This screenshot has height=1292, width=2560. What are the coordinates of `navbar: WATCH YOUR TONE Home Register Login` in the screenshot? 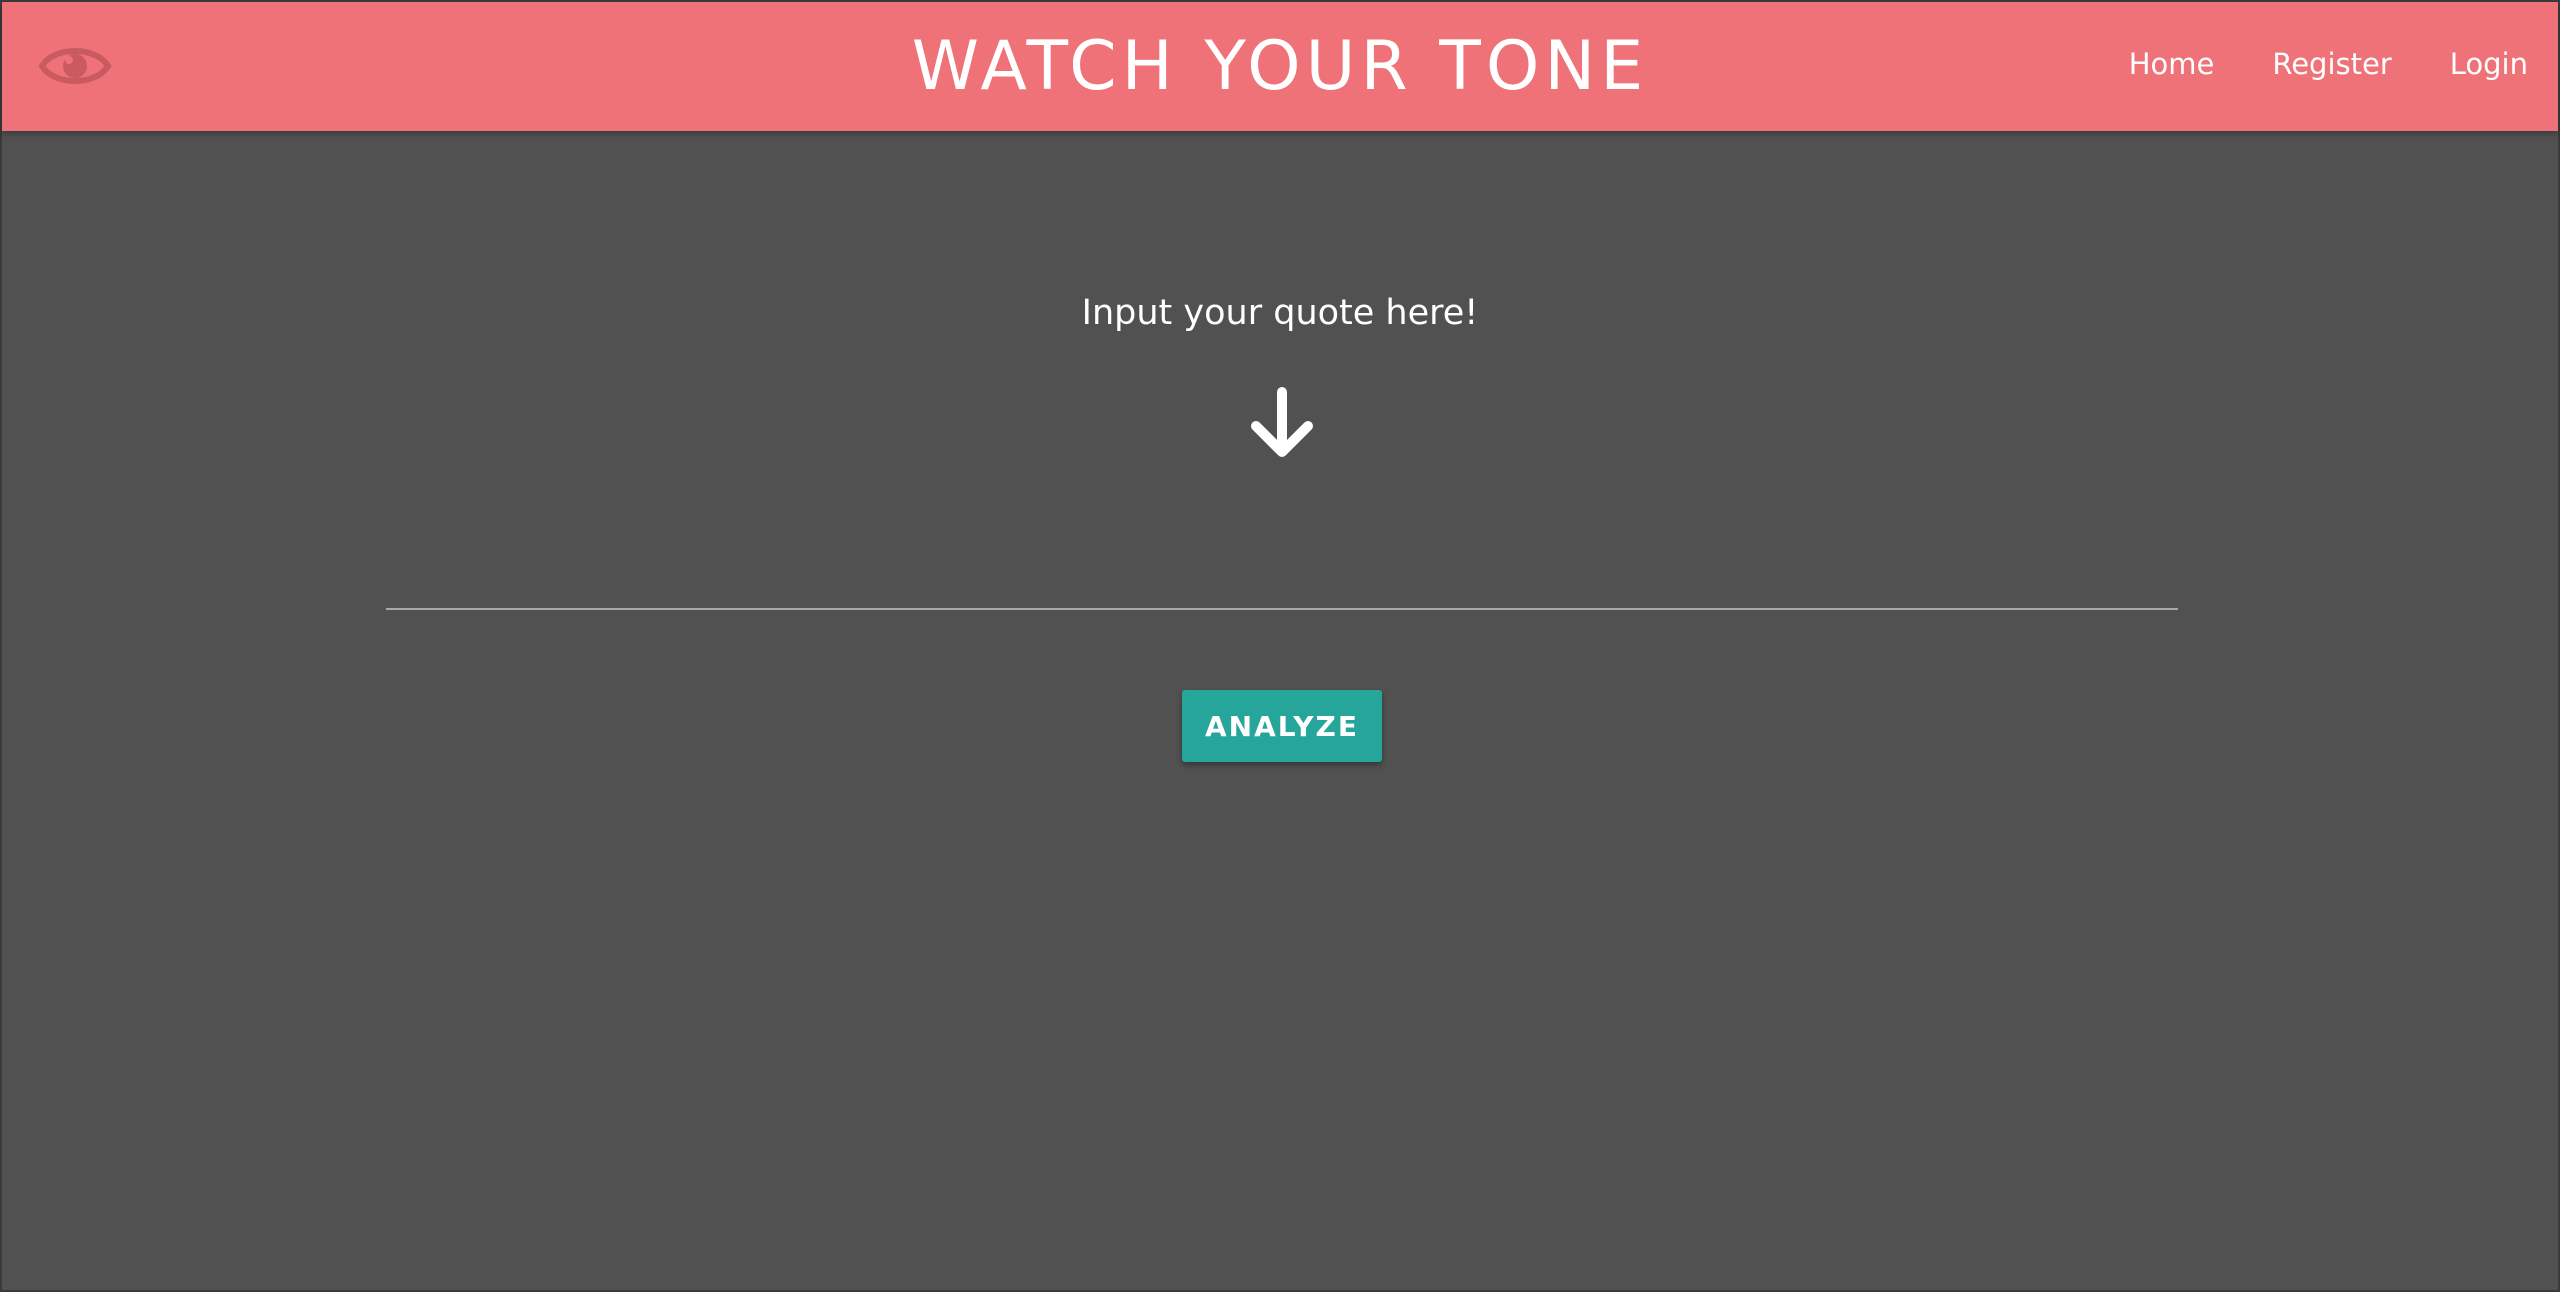 It's located at (1280, 66).